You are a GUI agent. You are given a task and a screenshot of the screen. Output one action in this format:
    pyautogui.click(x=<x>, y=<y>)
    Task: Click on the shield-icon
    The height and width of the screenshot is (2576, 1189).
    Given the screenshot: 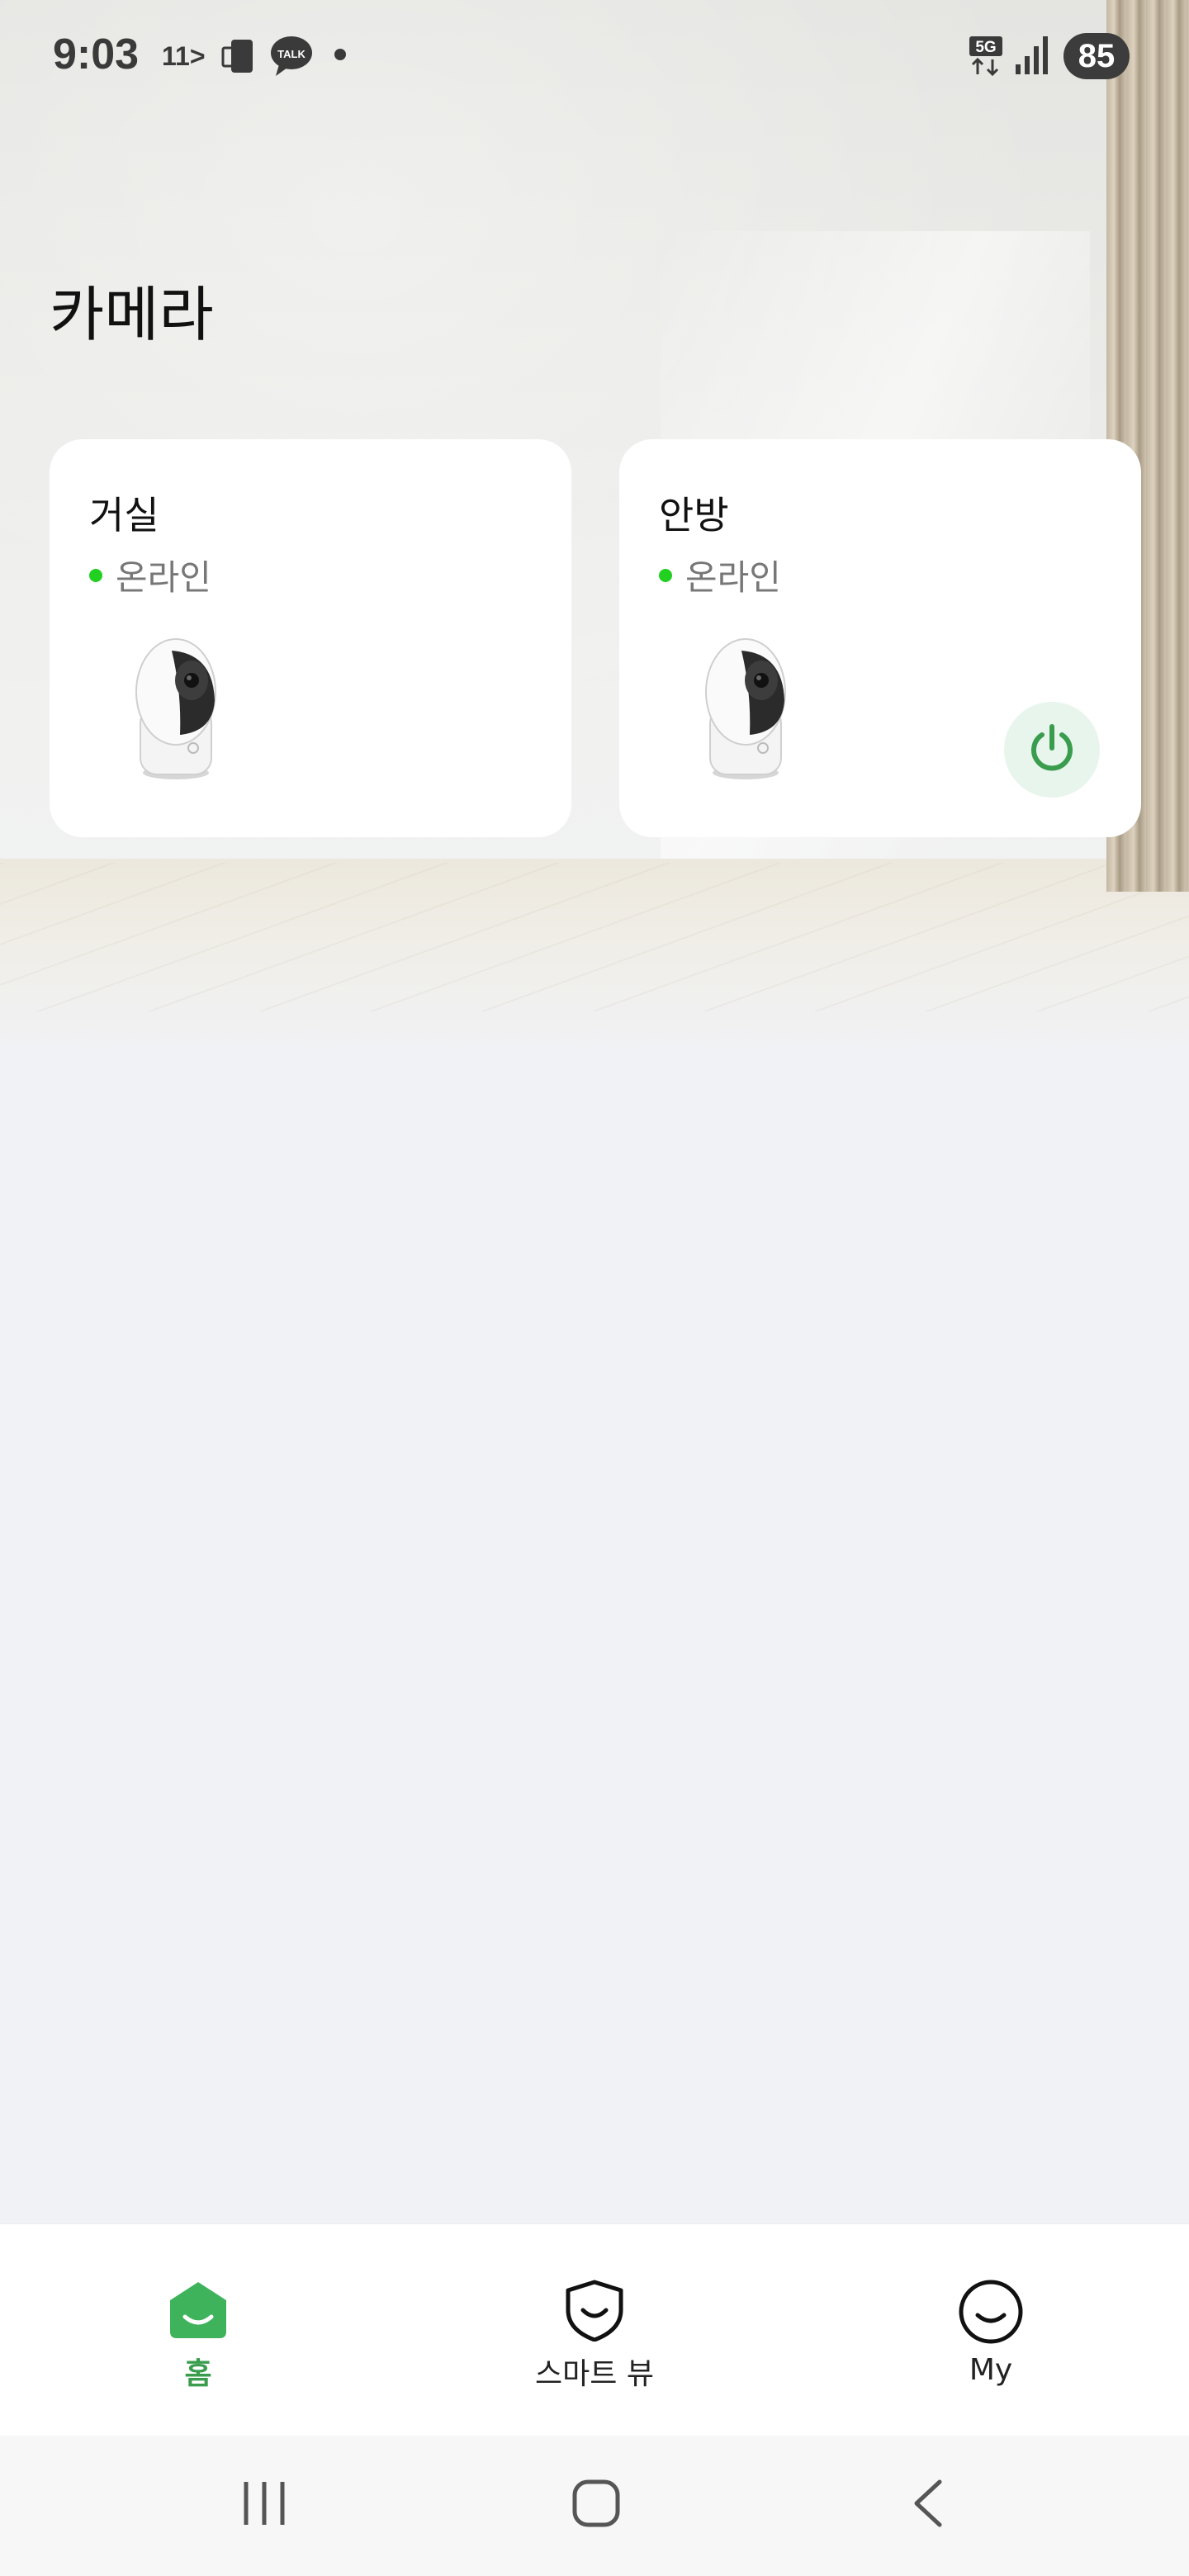 What is the action you would take?
    pyautogui.click(x=594, y=2310)
    